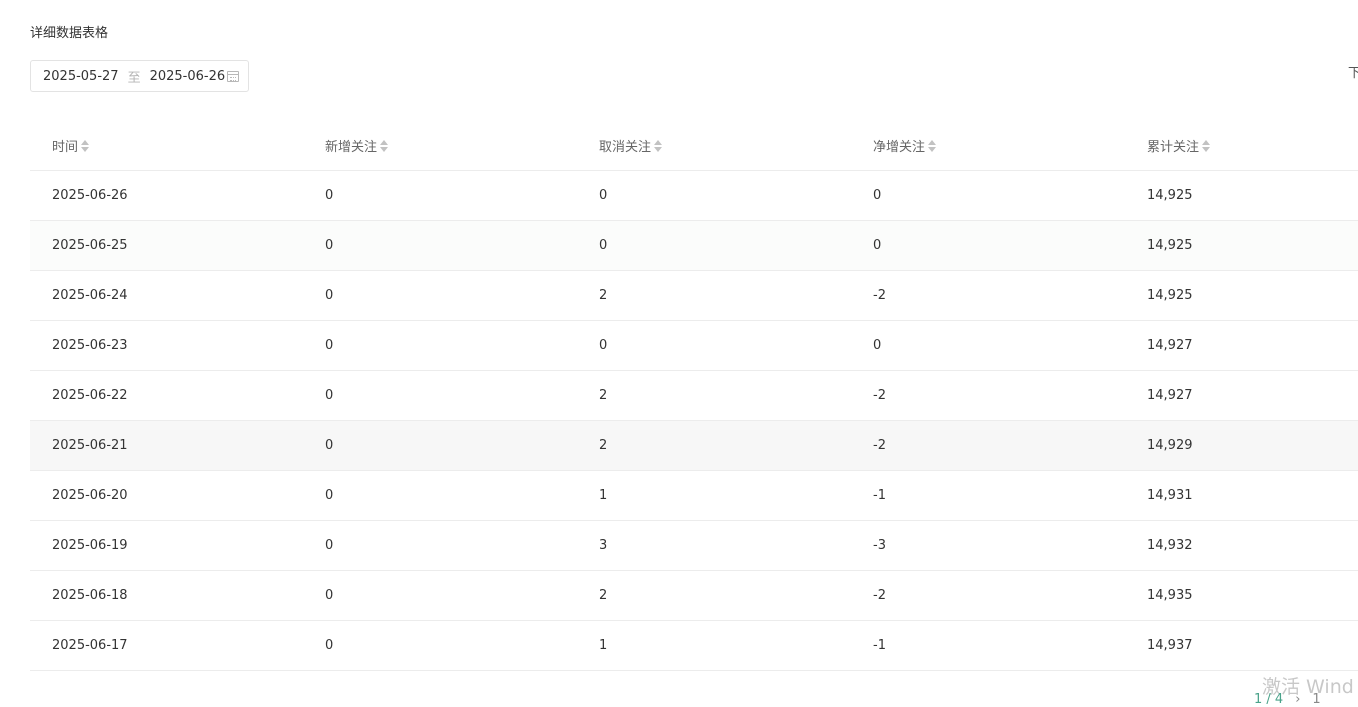 The image size is (1358, 707). Describe the element at coordinates (694, 546) in the screenshot. I see `table-row: 2025-06-19 0 3 -3 14,932` at that location.